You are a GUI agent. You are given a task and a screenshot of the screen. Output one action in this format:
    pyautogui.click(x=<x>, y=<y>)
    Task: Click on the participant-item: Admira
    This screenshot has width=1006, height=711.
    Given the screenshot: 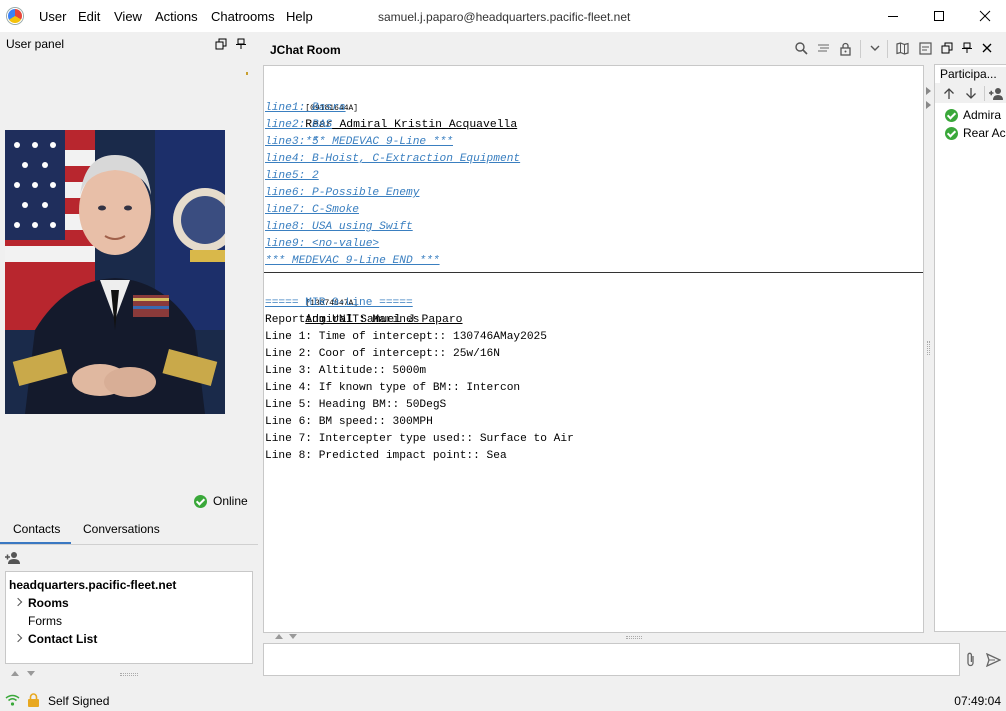 What is the action you would take?
    pyautogui.click(x=973, y=115)
    